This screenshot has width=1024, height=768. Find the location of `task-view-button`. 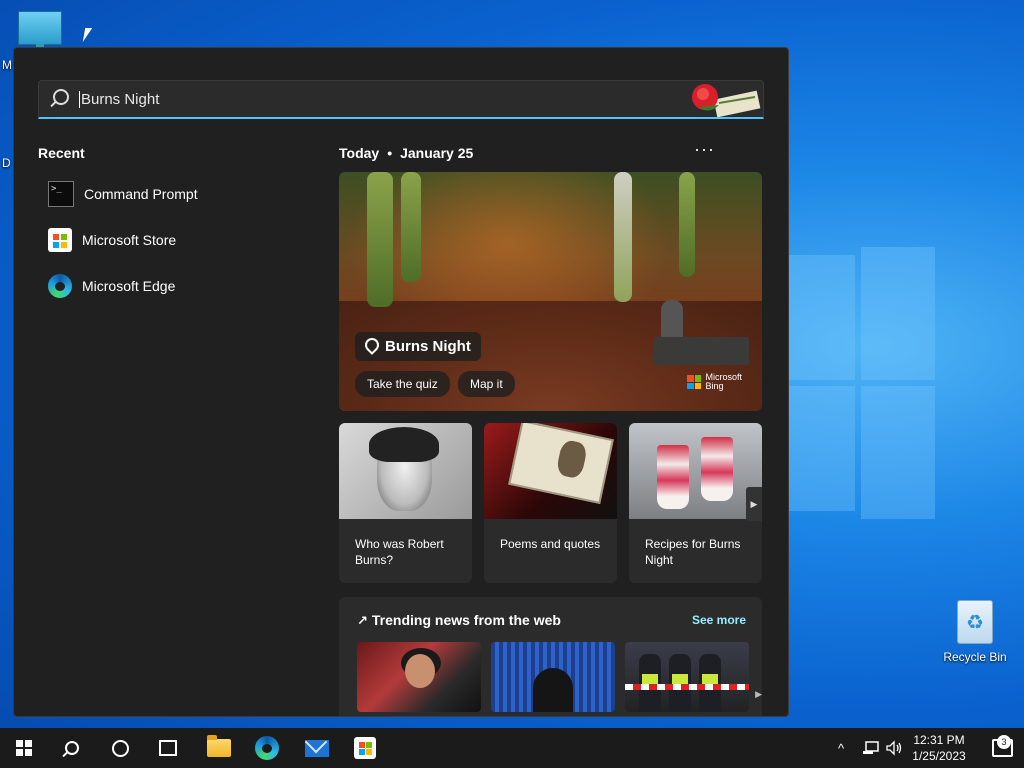

task-view-button is located at coordinates (168, 748).